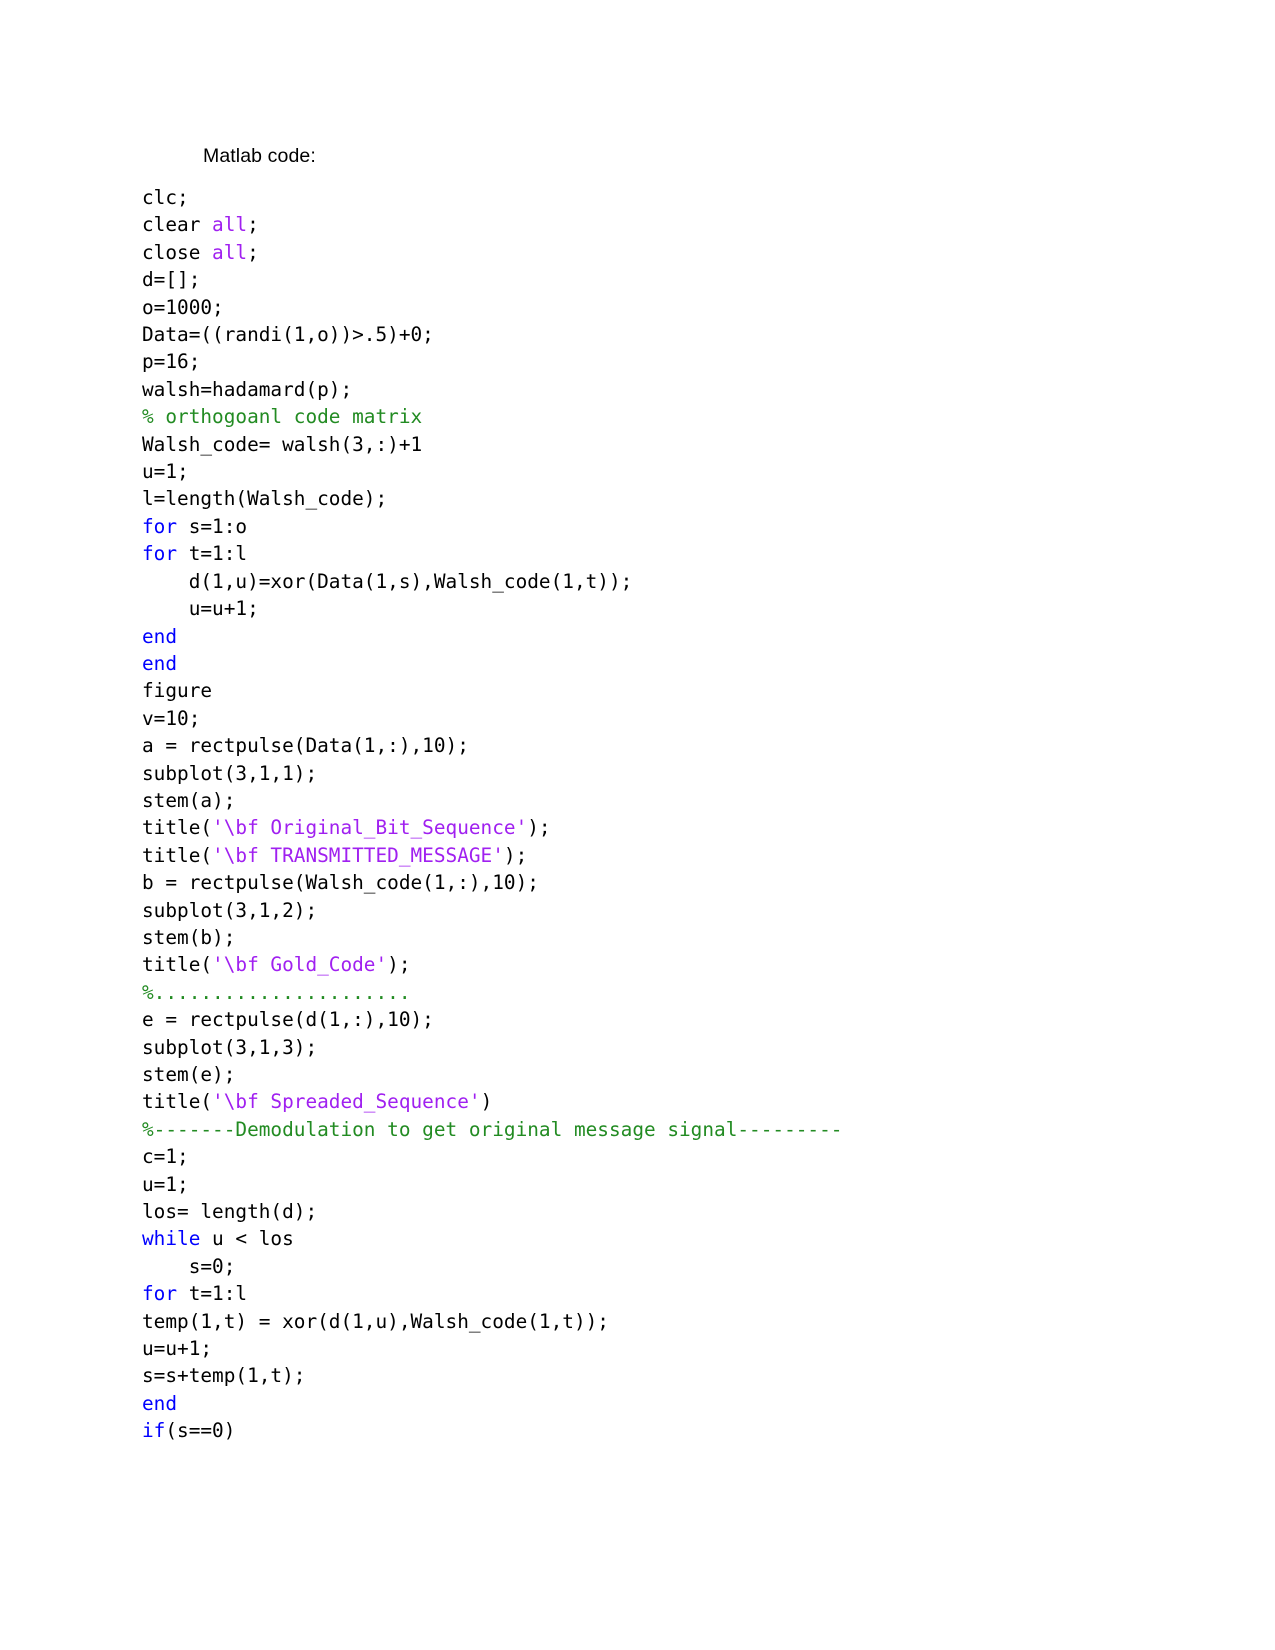  I want to click on code-token-pln: stem(b);, so click(189, 937).